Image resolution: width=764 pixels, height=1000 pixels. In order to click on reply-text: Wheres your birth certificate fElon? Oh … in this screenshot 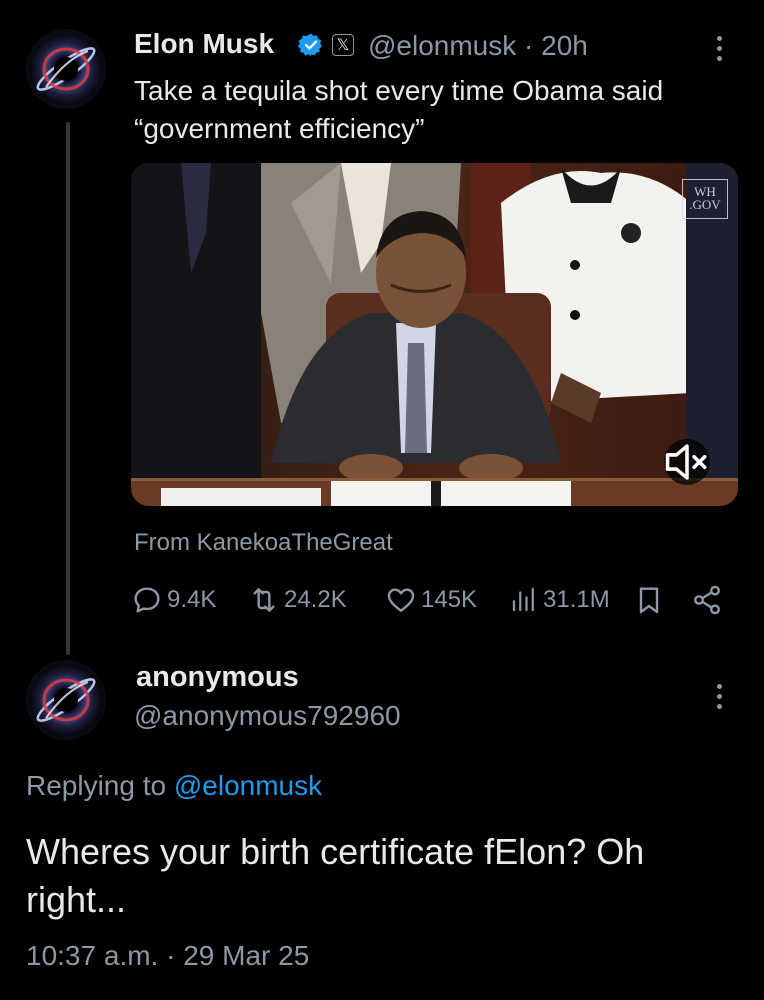, I will do `click(335, 875)`.